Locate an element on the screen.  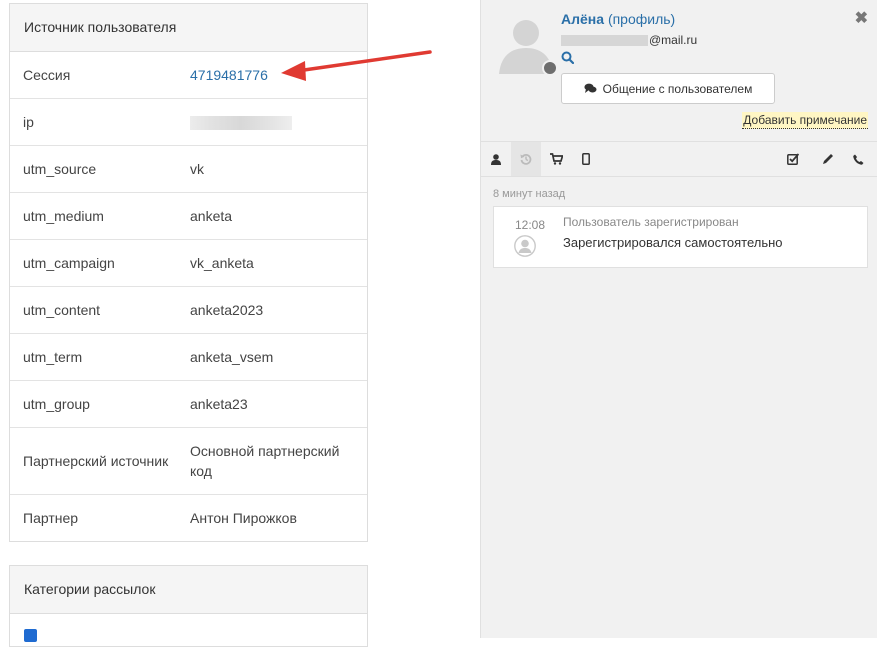
comments-icon is located at coordinates (590, 88).